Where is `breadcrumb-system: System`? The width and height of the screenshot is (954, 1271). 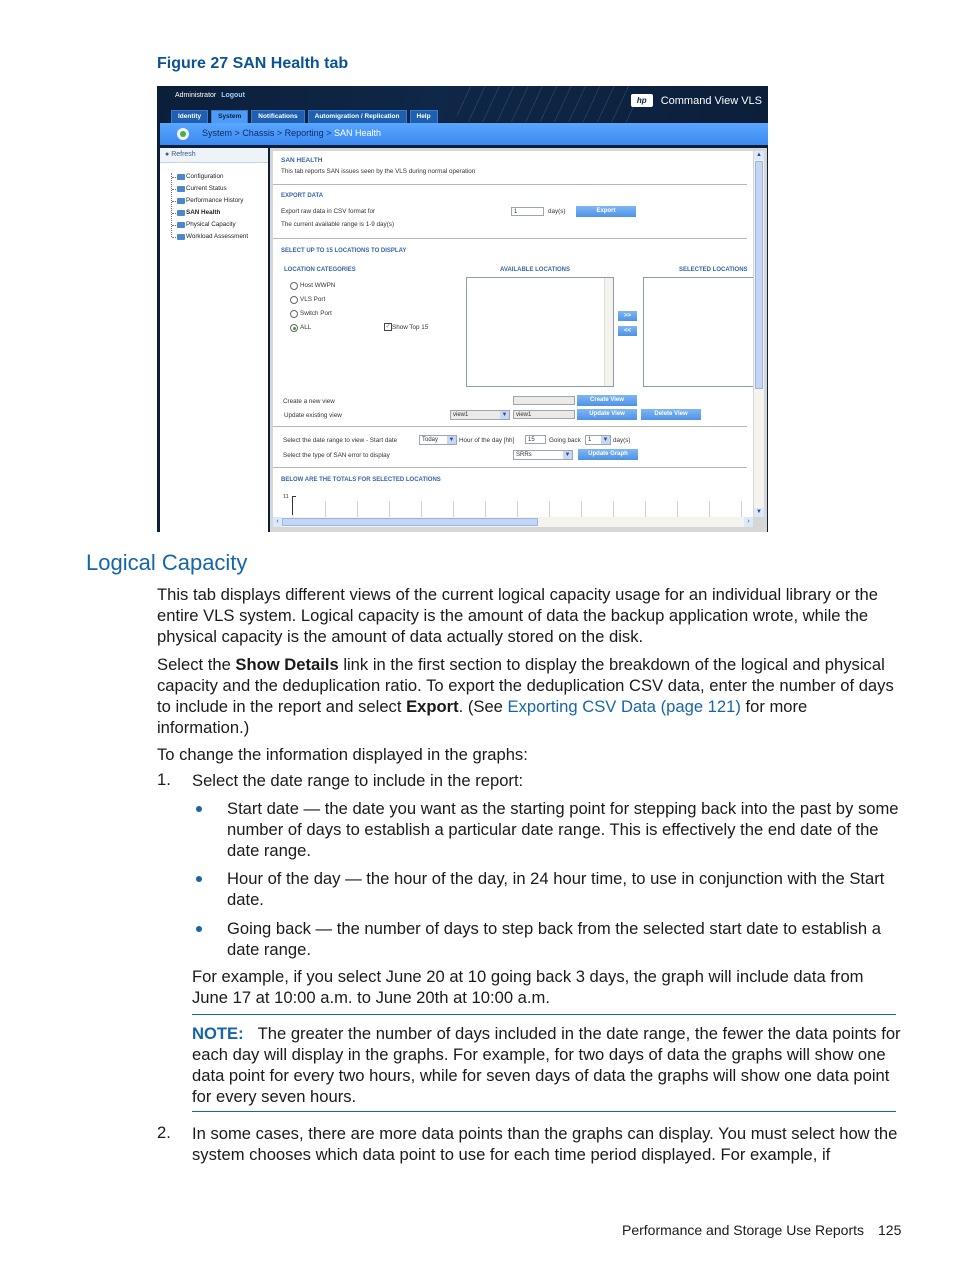
breadcrumb-system: System is located at coordinates (217, 133).